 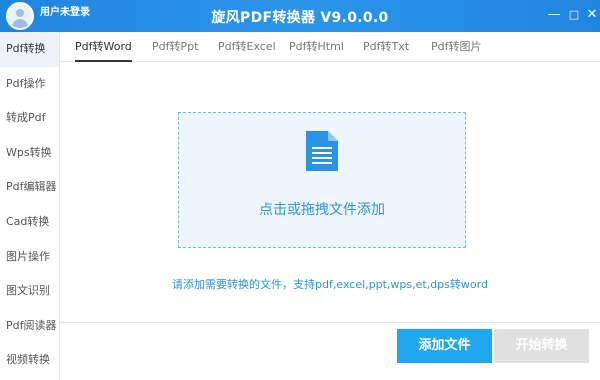 I want to click on sidebar-item-cad-convert: Cad转换, so click(x=29, y=222).